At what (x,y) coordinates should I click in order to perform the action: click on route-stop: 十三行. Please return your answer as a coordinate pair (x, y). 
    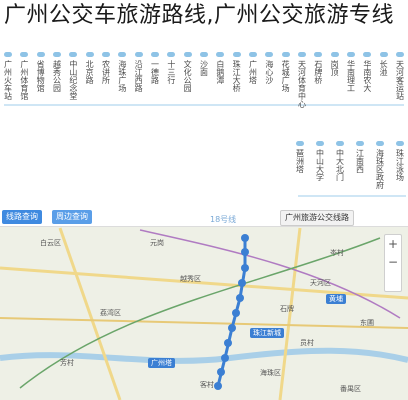
    Looking at the image, I should click on (171, 96).